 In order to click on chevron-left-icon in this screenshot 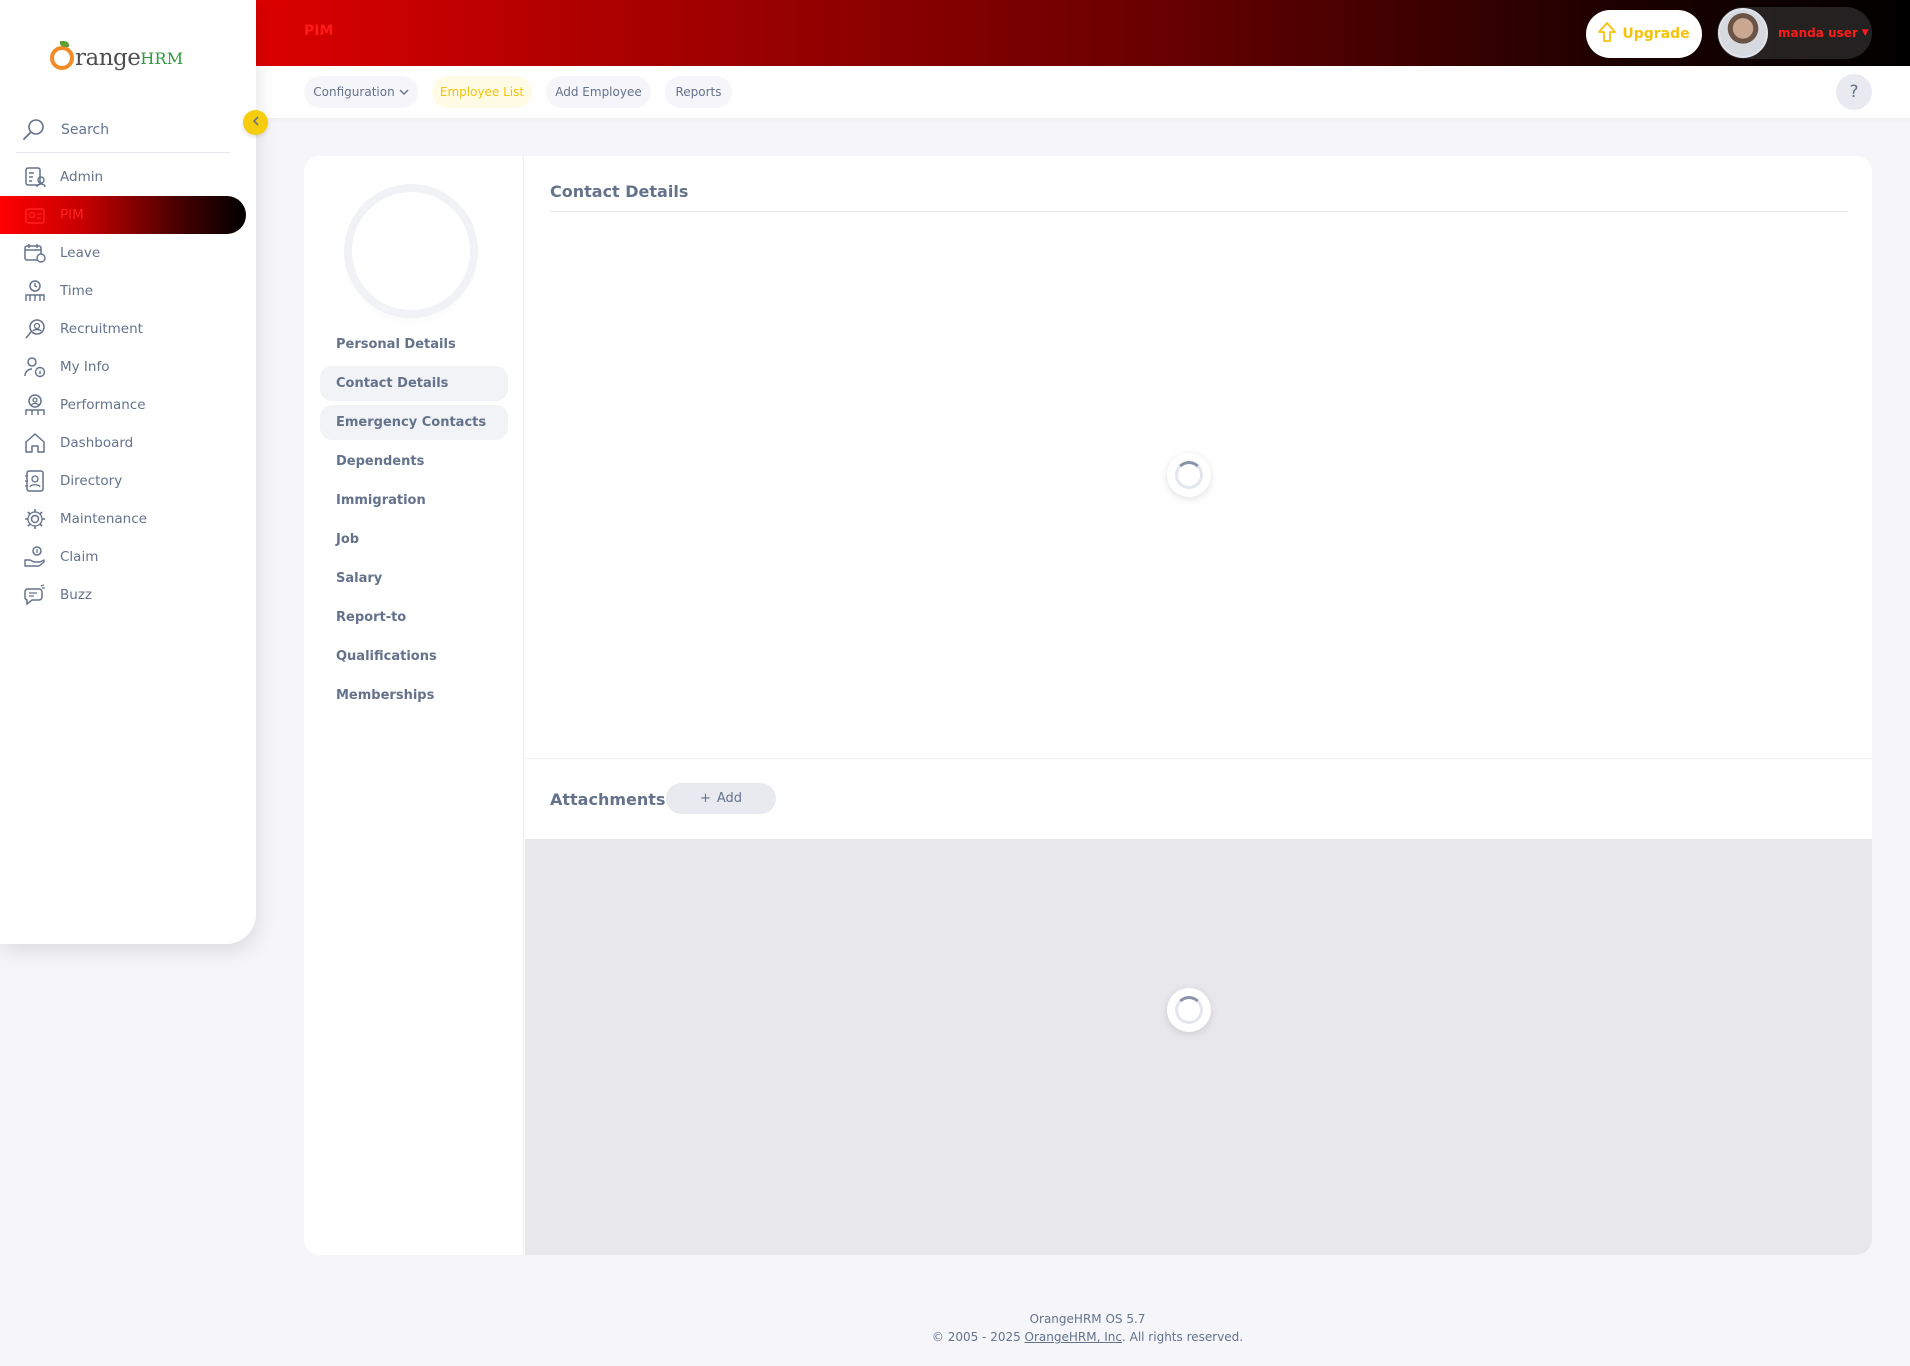, I will do `click(256, 122)`.